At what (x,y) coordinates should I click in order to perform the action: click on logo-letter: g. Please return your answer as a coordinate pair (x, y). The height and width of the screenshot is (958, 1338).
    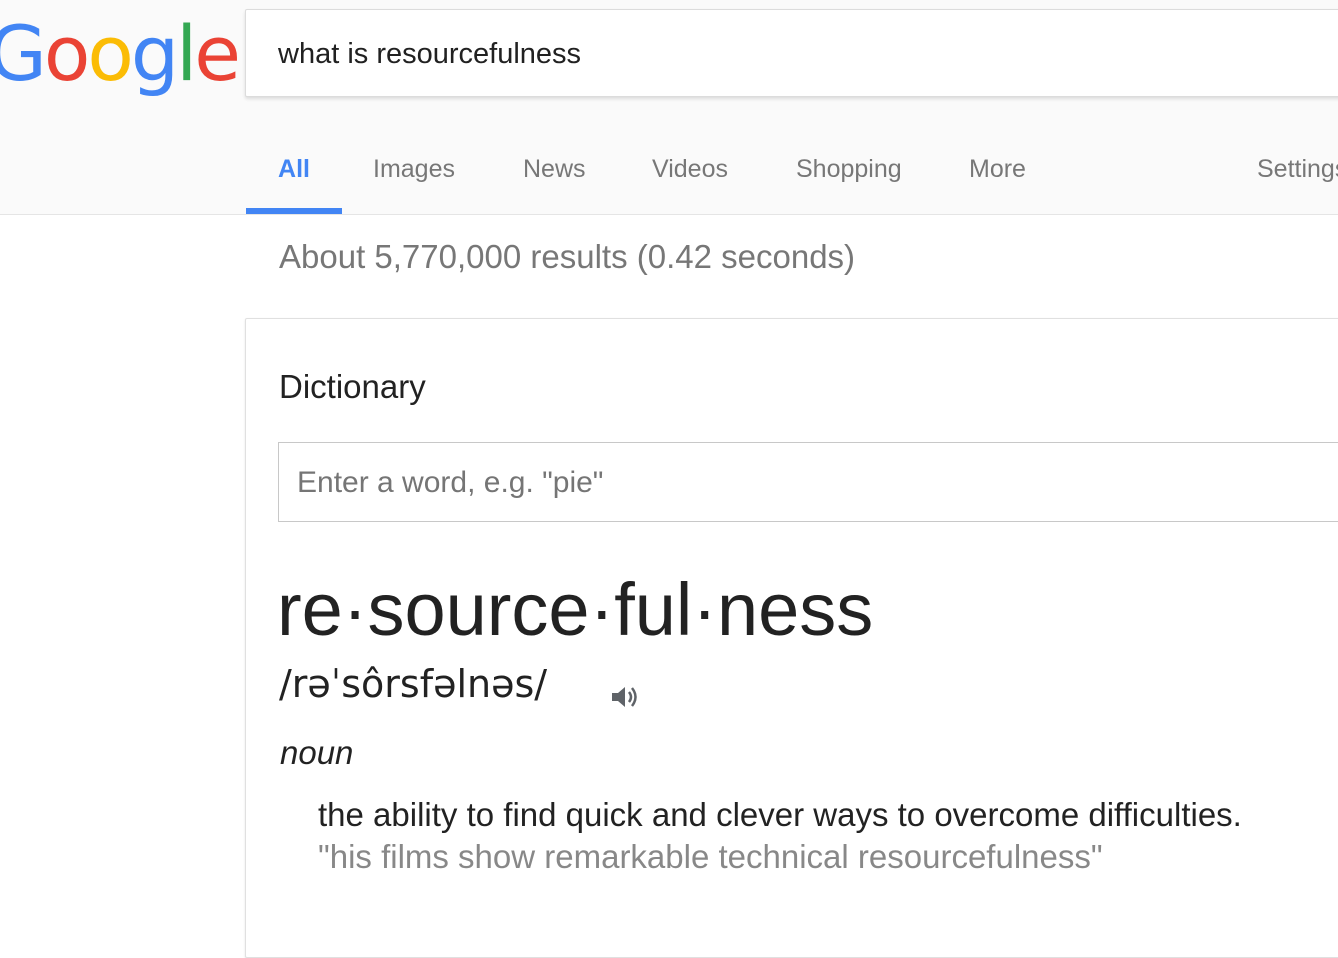
    Looking at the image, I should click on (154, 53).